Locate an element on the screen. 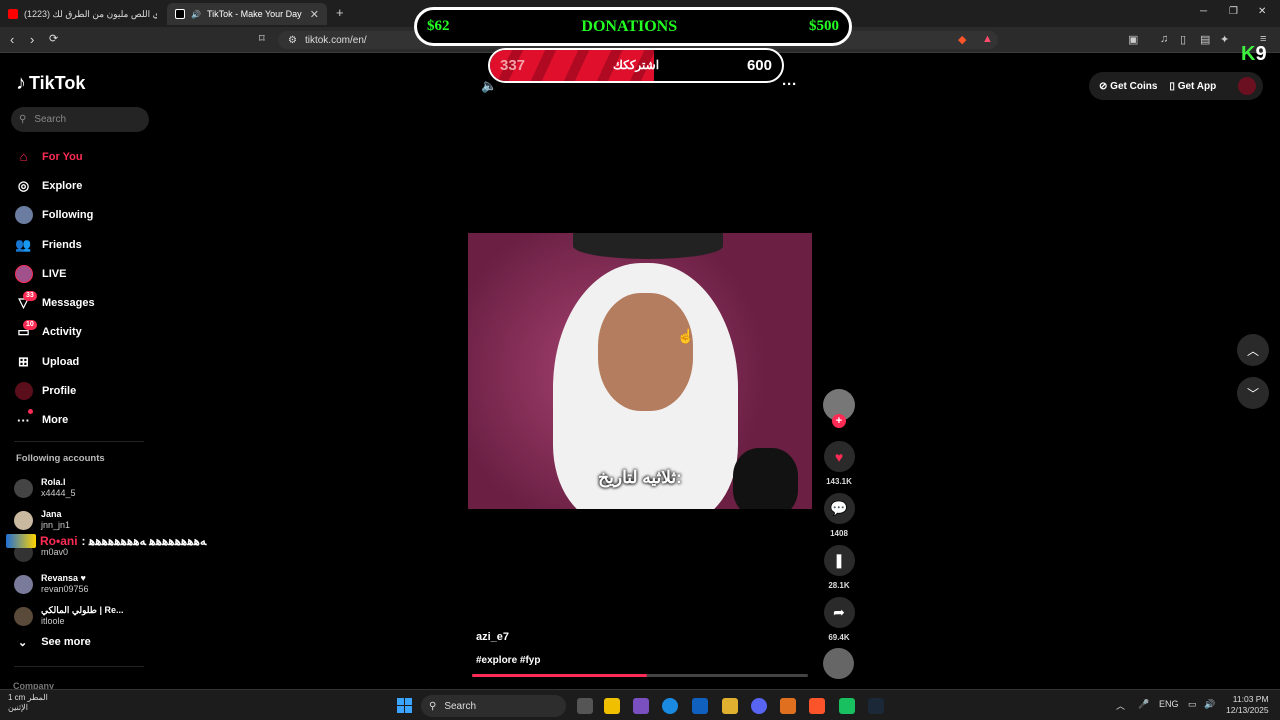 This screenshot has height=720, width=1280. microphone-icon: 🎤 is located at coordinates (1143, 704).